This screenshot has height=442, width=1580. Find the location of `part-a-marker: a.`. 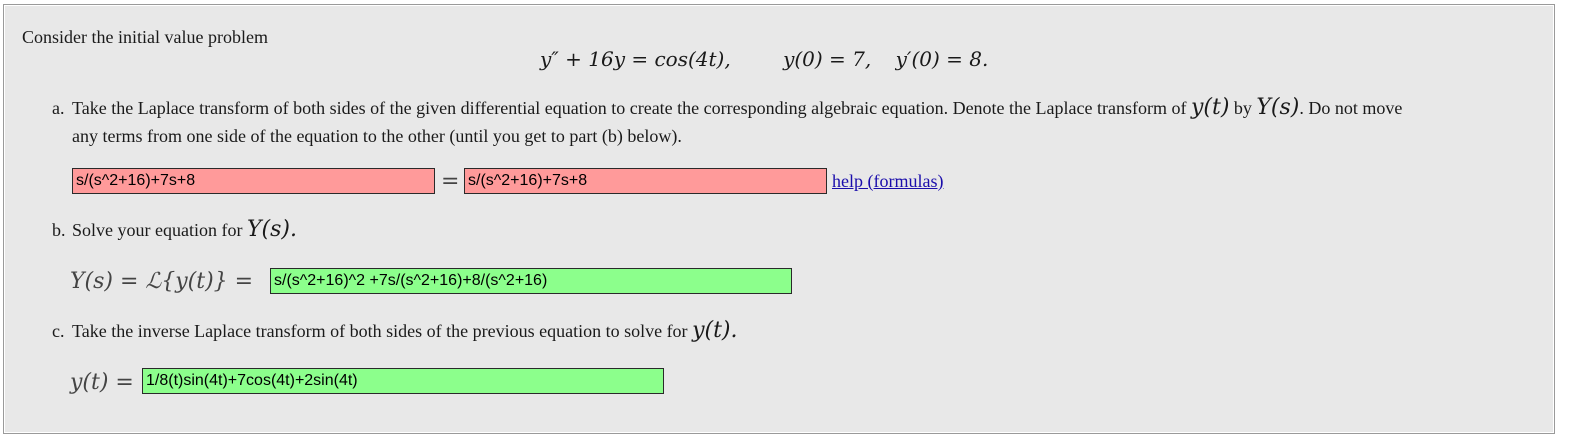

part-a-marker: a. is located at coordinates (58, 108).